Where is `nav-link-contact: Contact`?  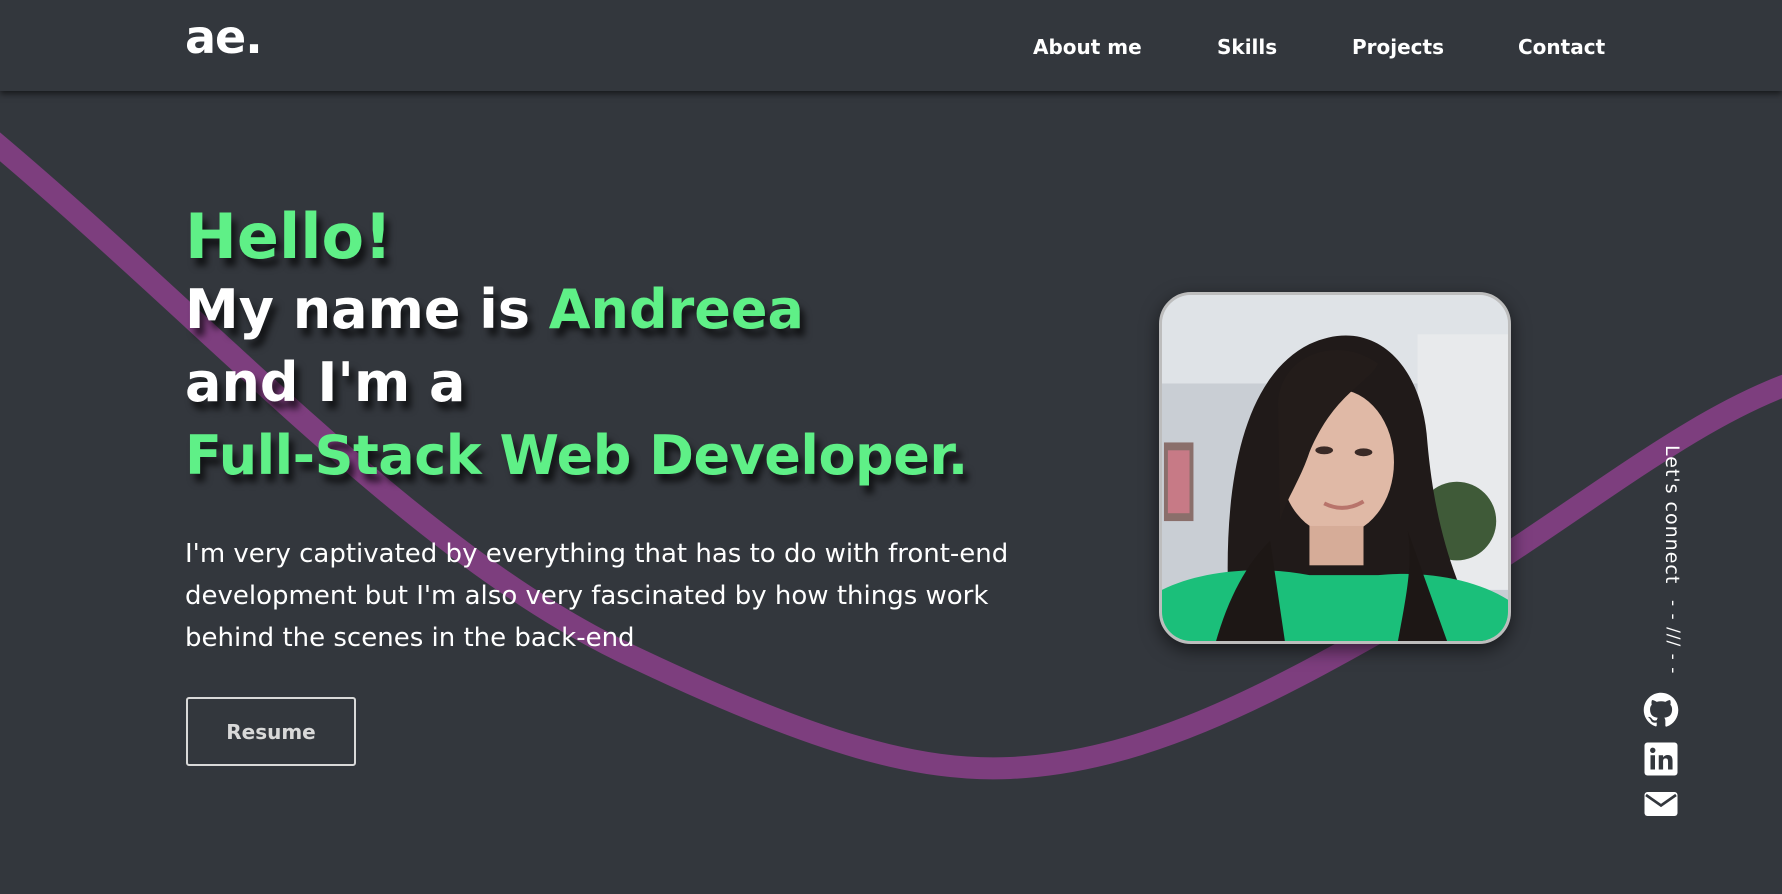
nav-link-contact: Contact is located at coordinates (1561, 47).